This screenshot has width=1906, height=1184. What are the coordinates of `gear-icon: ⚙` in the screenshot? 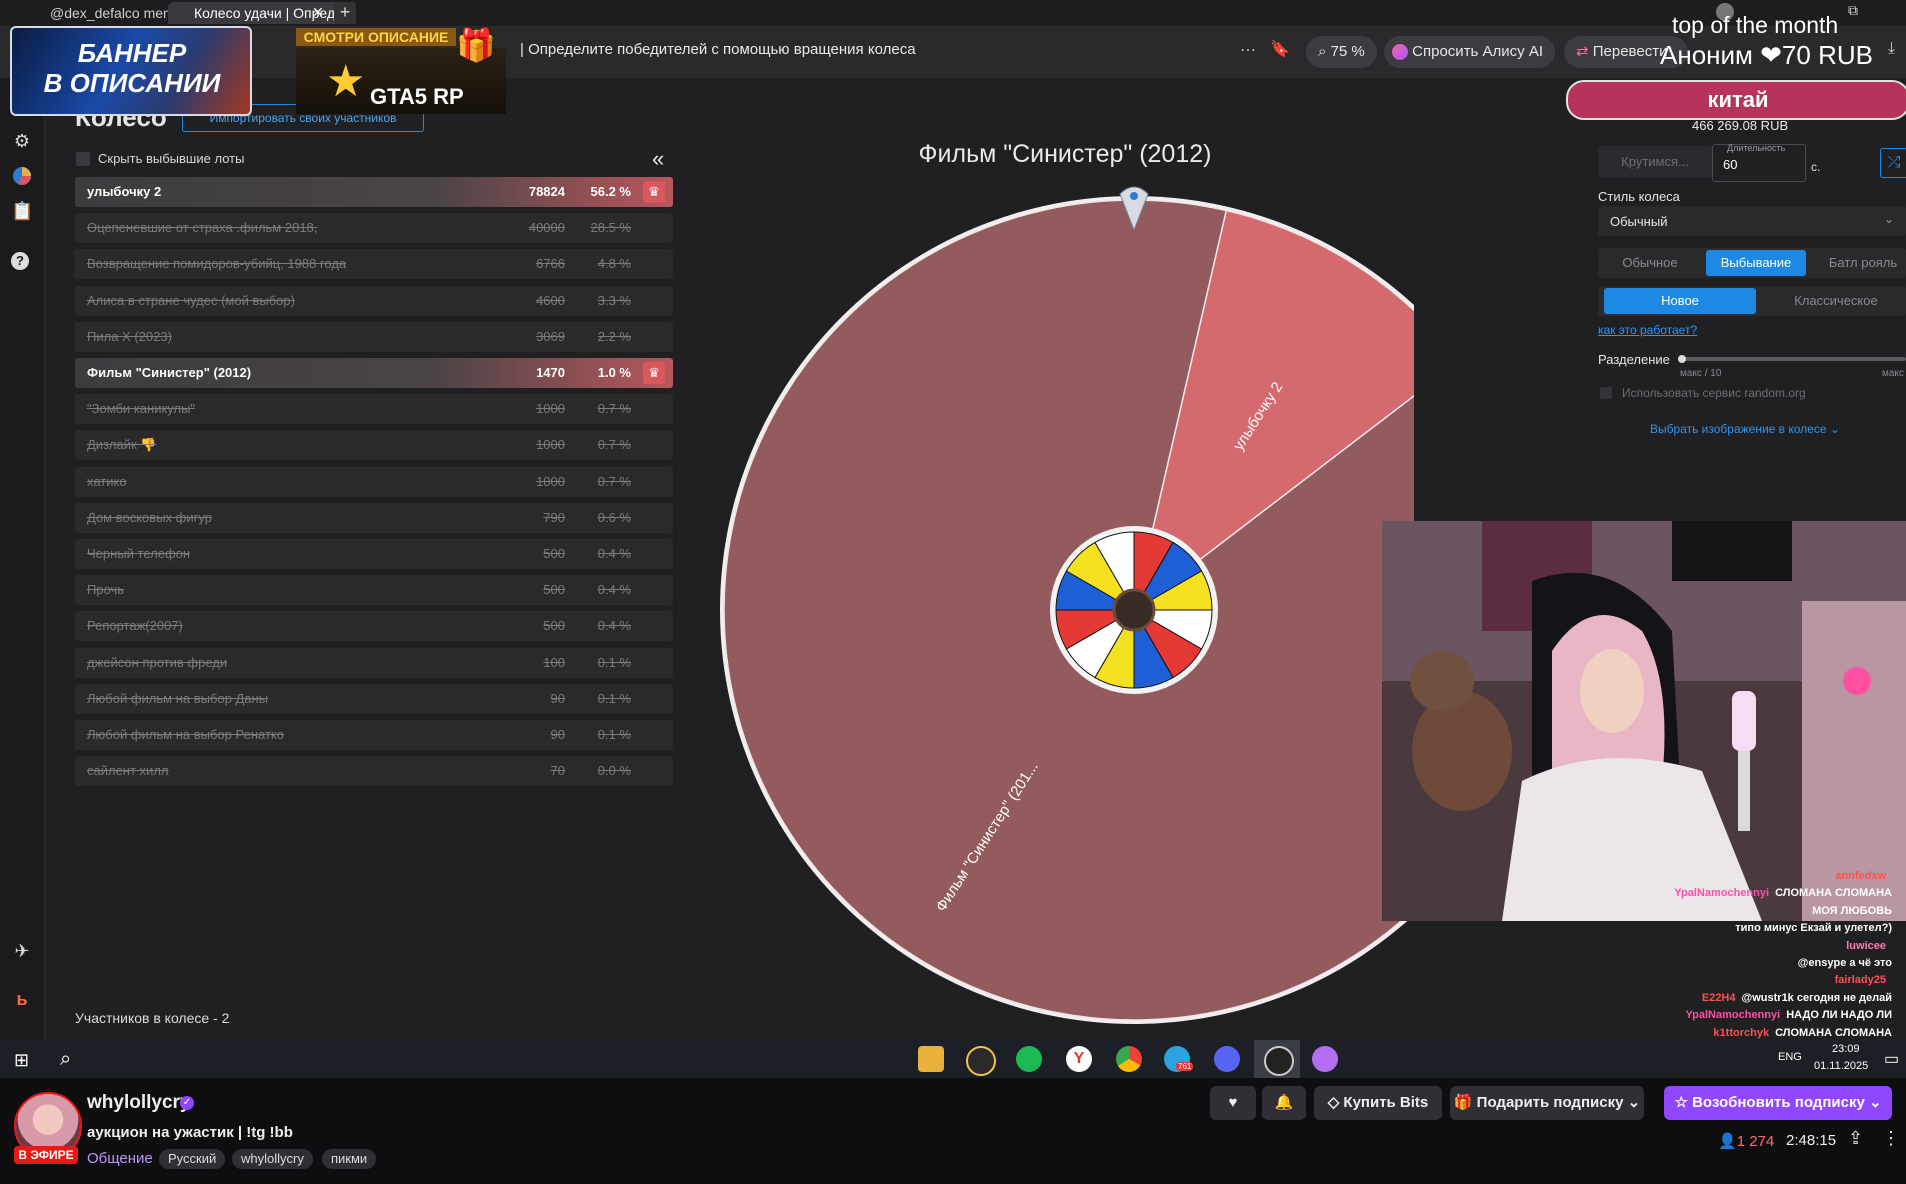 It's located at (22, 141).